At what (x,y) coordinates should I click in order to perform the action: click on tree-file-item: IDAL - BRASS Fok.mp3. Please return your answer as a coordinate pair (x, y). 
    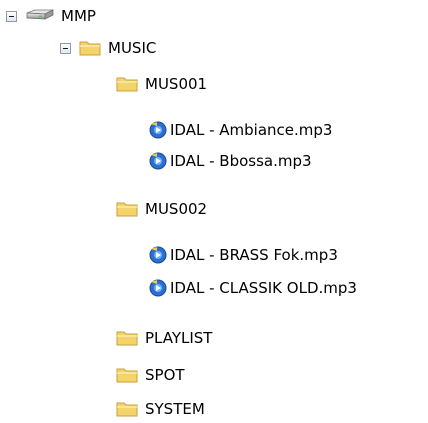
    Looking at the image, I should click on (243, 255).